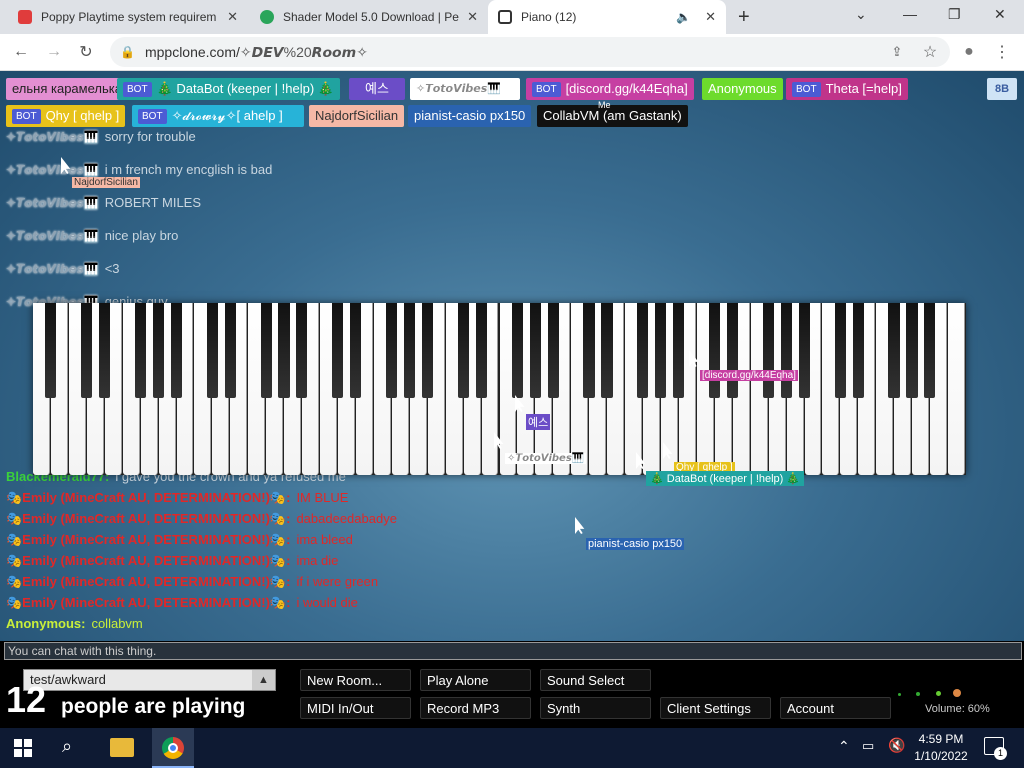 The width and height of the screenshot is (1024, 768). I want to click on forward-icon: →, so click(54, 52).